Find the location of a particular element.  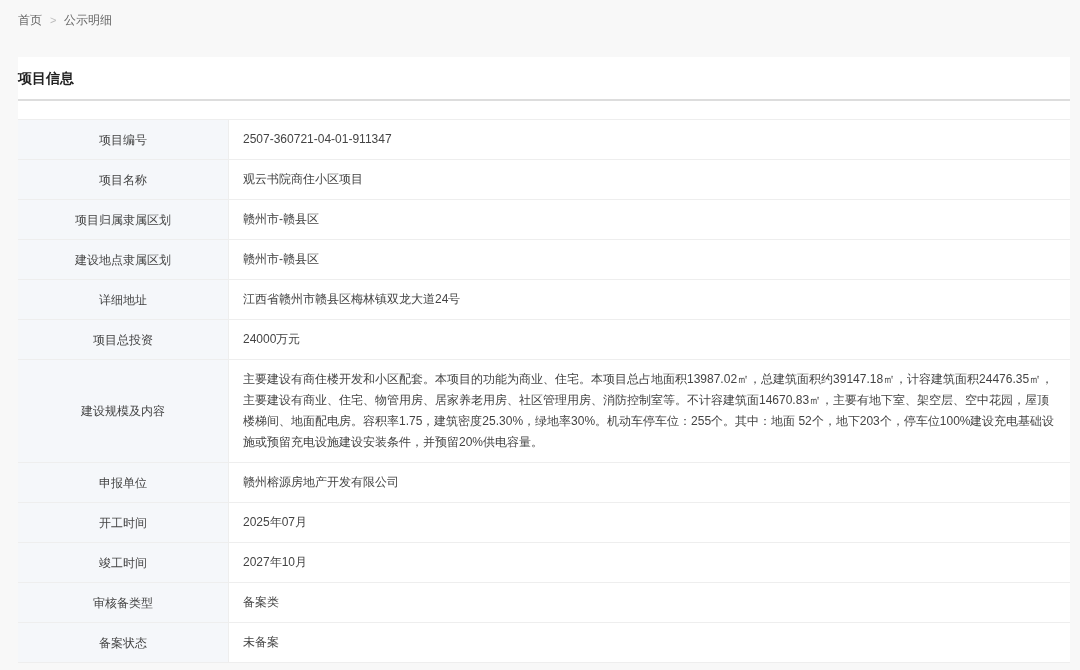

label-cell: 项目编号 is located at coordinates (123, 139).